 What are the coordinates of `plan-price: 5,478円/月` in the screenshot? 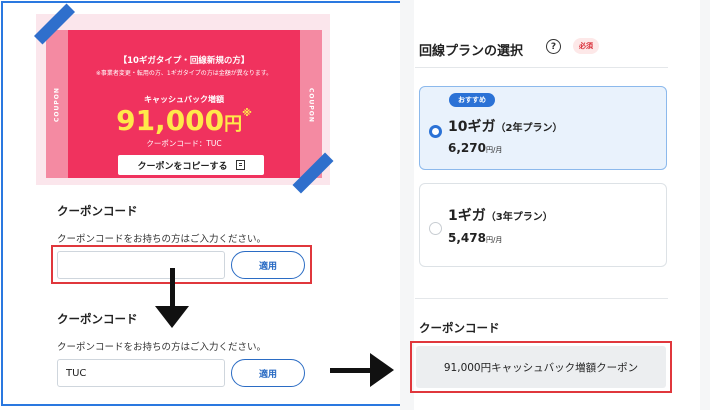 It's located at (475, 238).